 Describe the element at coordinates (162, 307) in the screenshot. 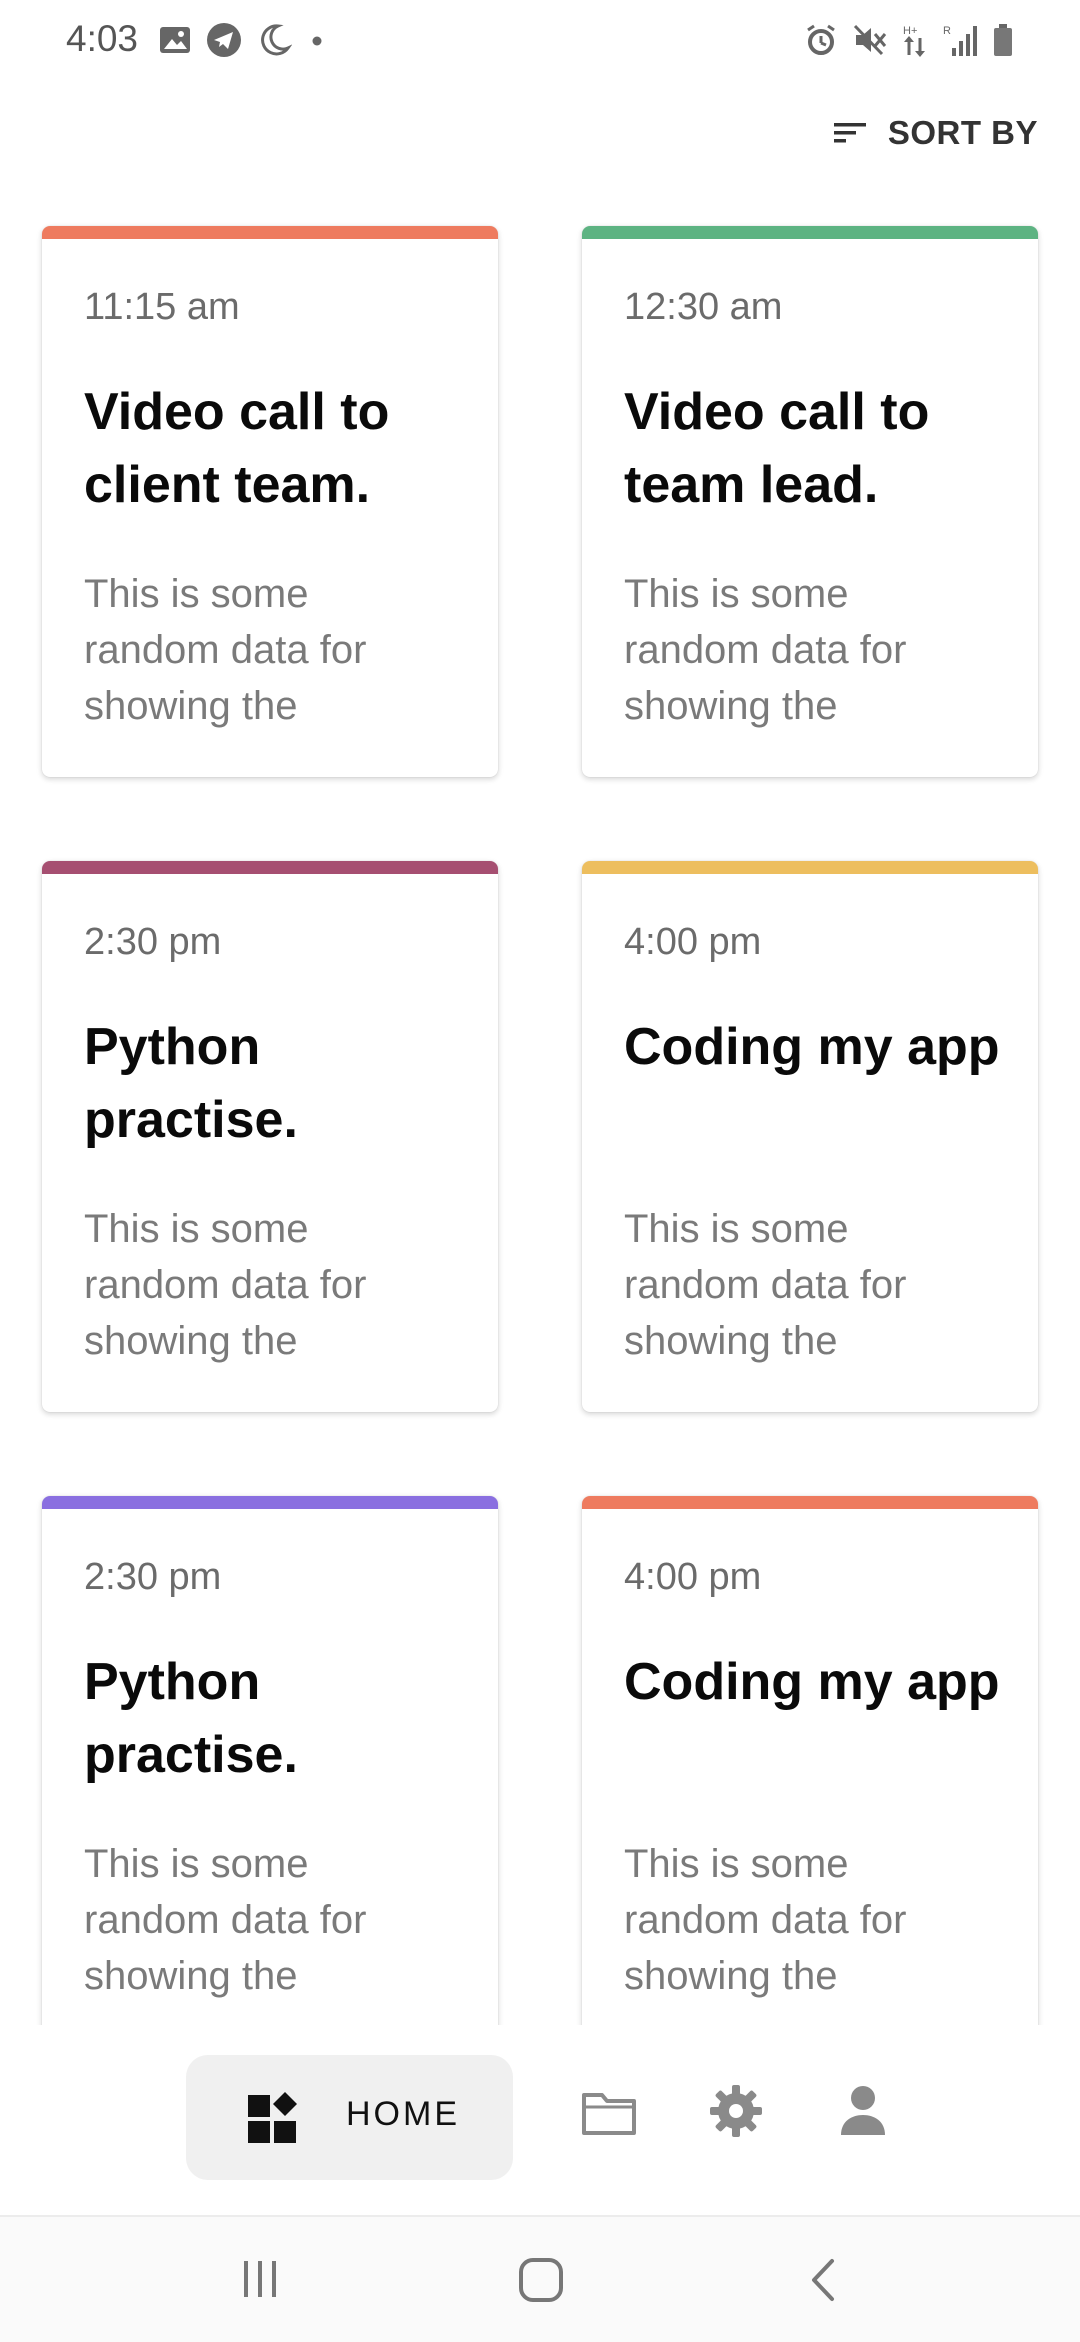

I see `card-time: 11:15 am` at that location.